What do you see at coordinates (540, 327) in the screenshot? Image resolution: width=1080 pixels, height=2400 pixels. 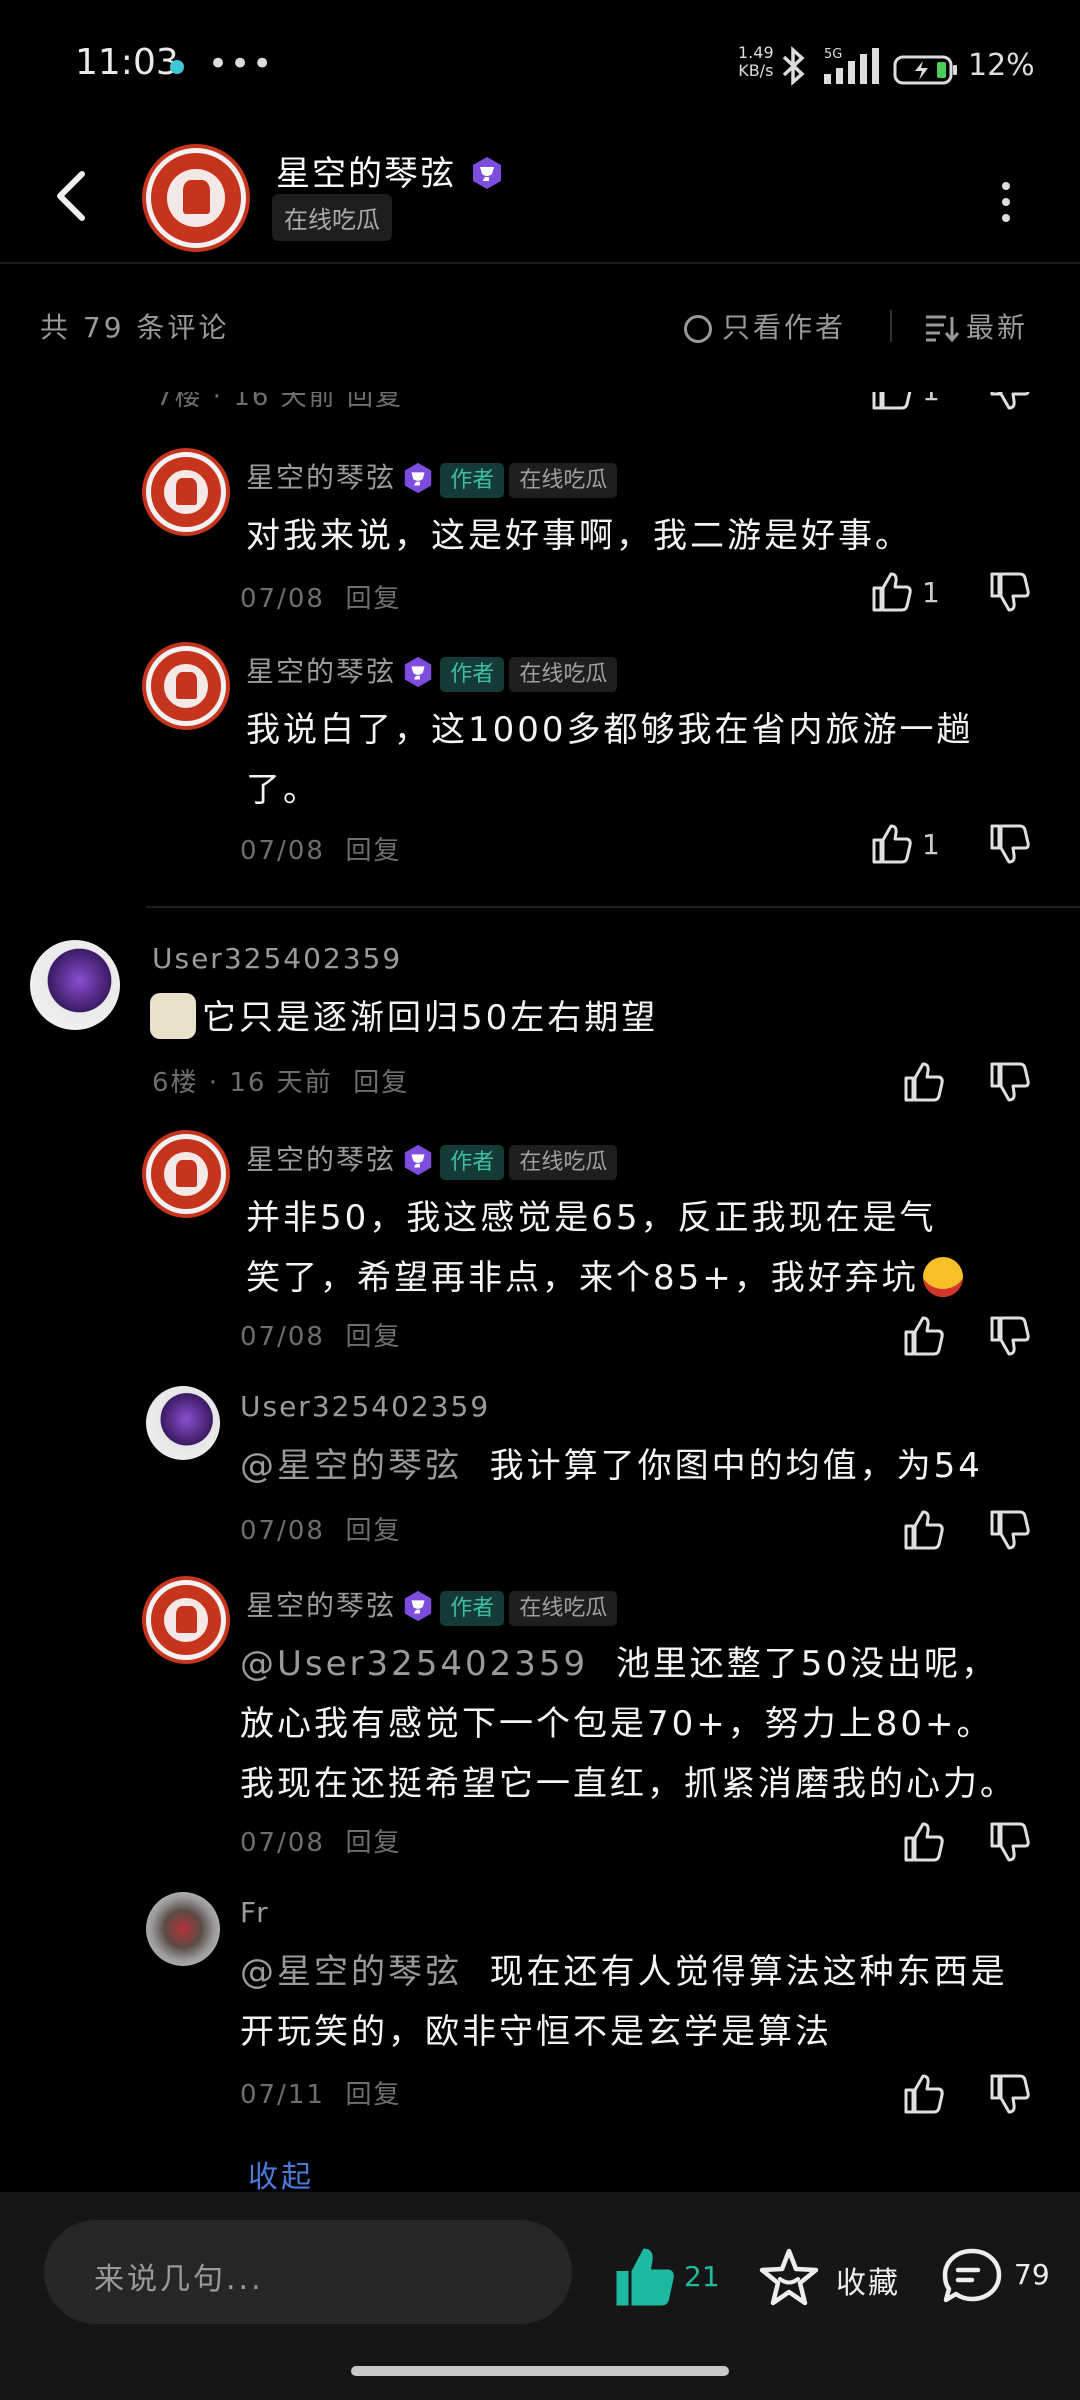 I see `comment-toolbar: 共 79 条评论 只看作者 最新` at bounding box center [540, 327].